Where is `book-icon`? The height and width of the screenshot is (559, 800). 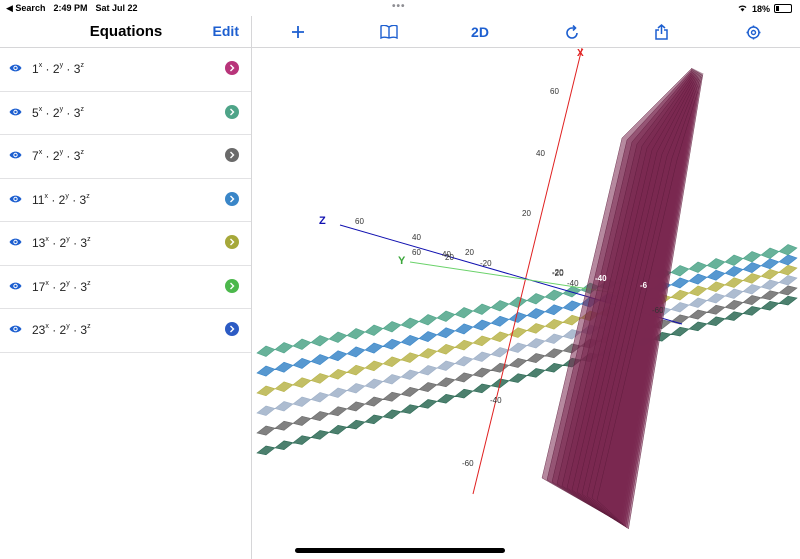
book-icon is located at coordinates (389, 32).